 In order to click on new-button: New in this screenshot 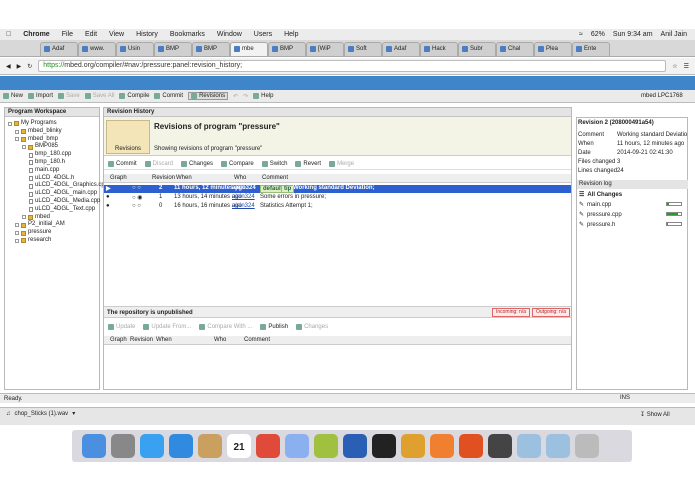, I will do `click(13, 96)`.